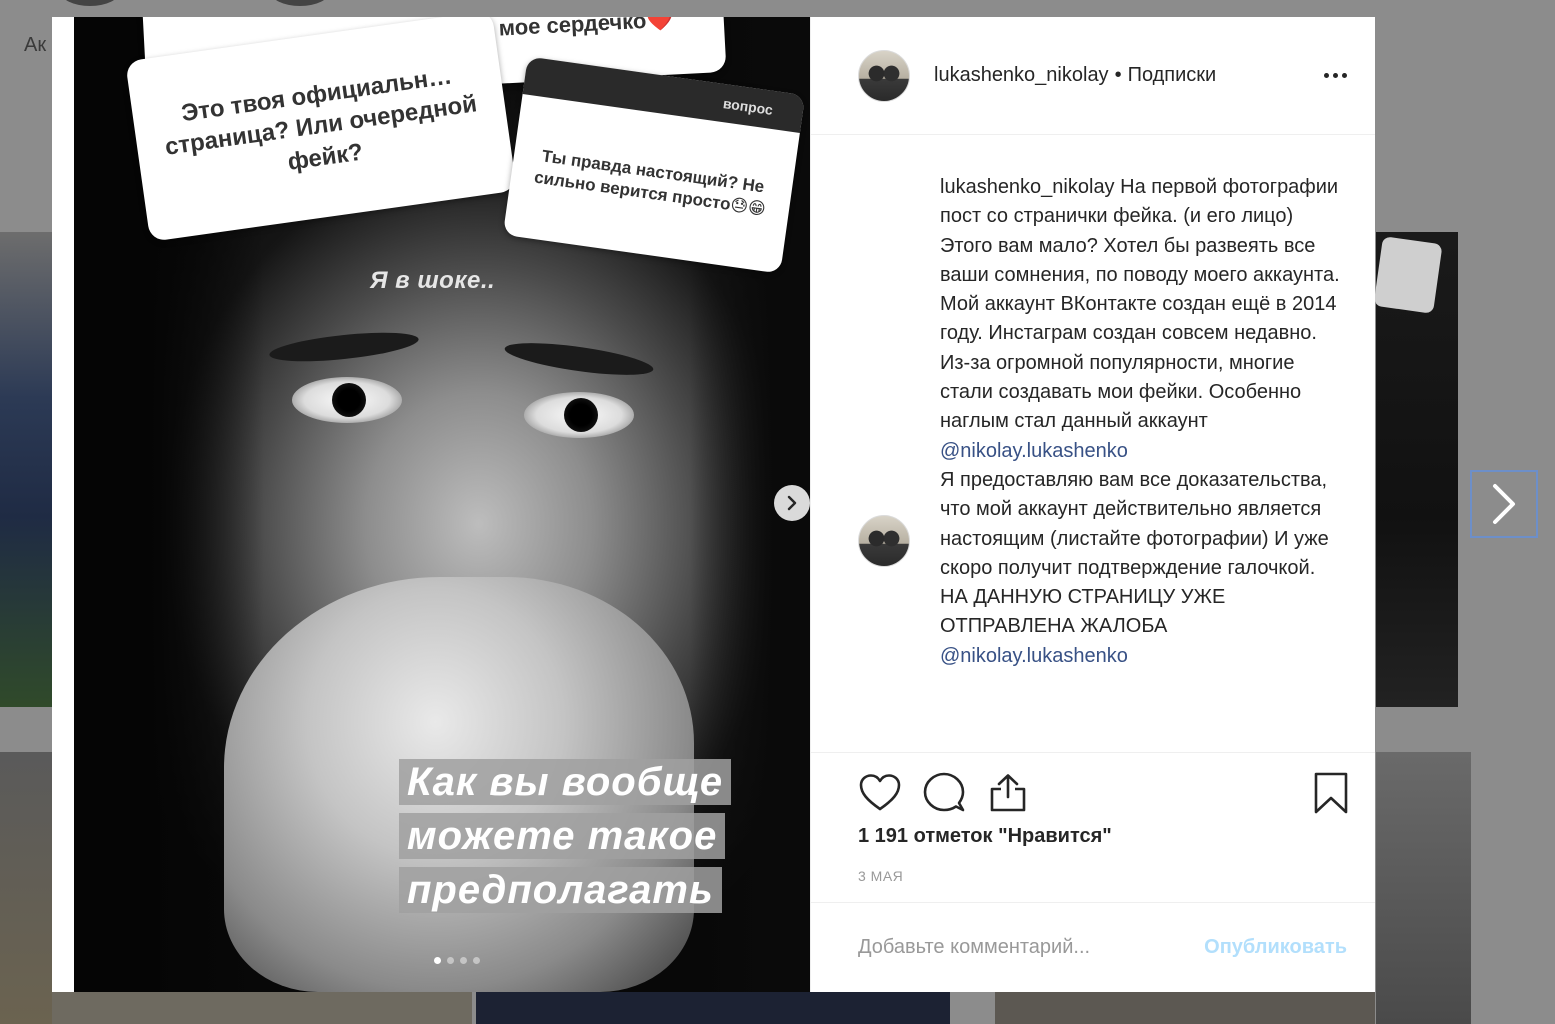  I want to click on like-button, so click(880, 793).